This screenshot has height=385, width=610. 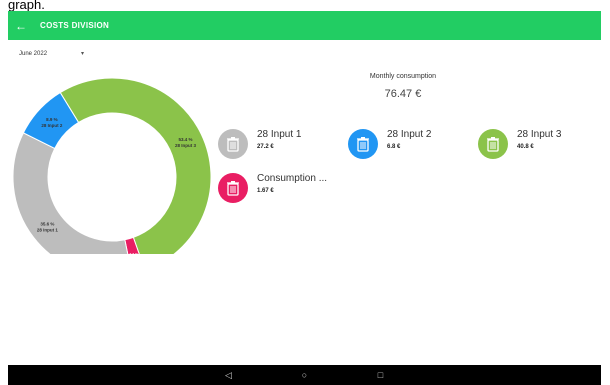 What do you see at coordinates (47, 224) in the screenshot?
I see `slice-percent-label: 35.6 %` at bounding box center [47, 224].